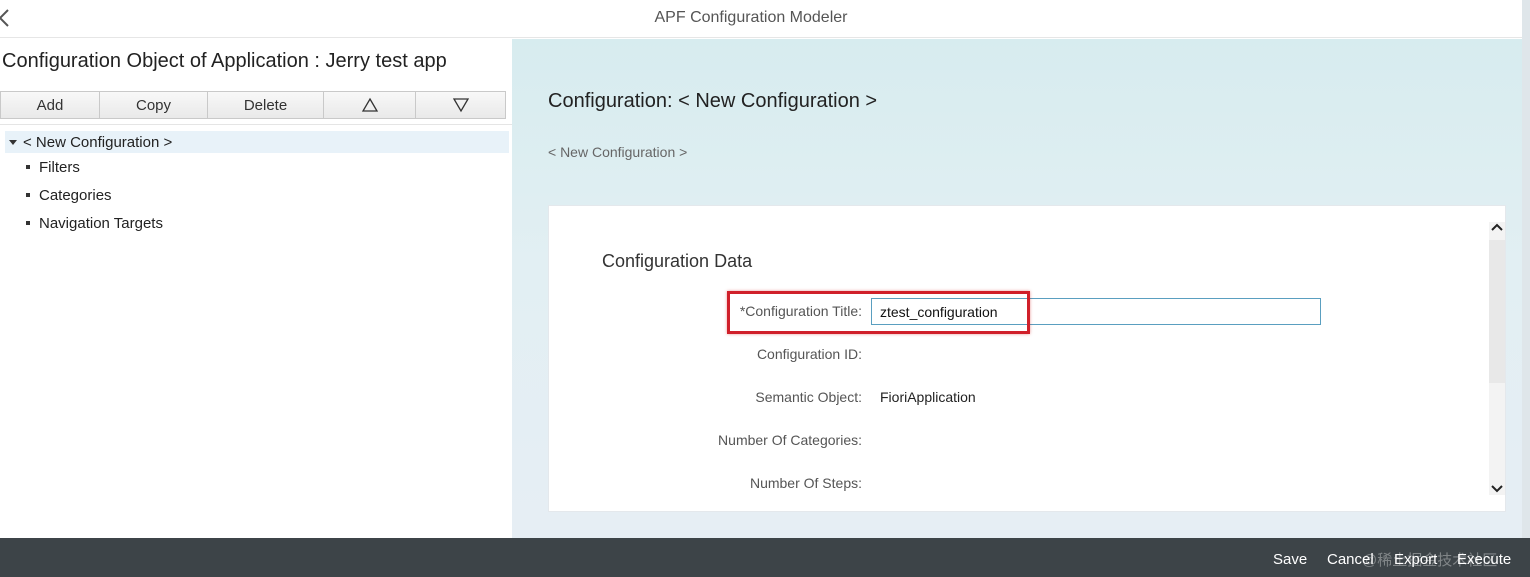 The image size is (1530, 577). What do you see at coordinates (98, 142) in the screenshot?
I see `tree-item-label: < New Configuration >` at bounding box center [98, 142].